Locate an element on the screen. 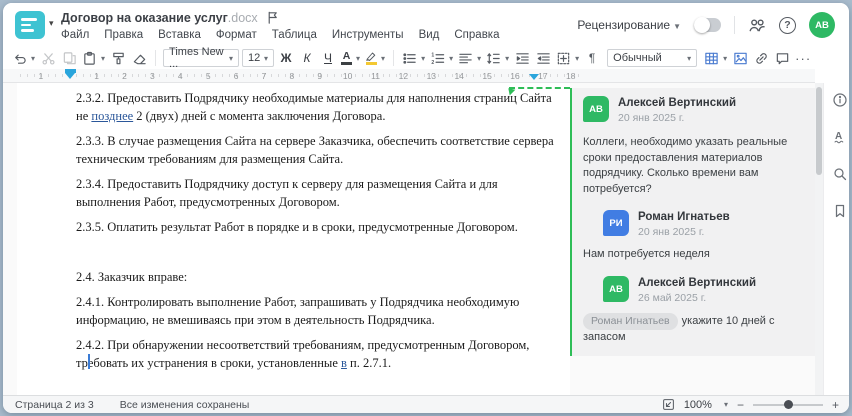  document-paragraph: 2.4. Заказчик вправе: is located at coordinates (316, 277).